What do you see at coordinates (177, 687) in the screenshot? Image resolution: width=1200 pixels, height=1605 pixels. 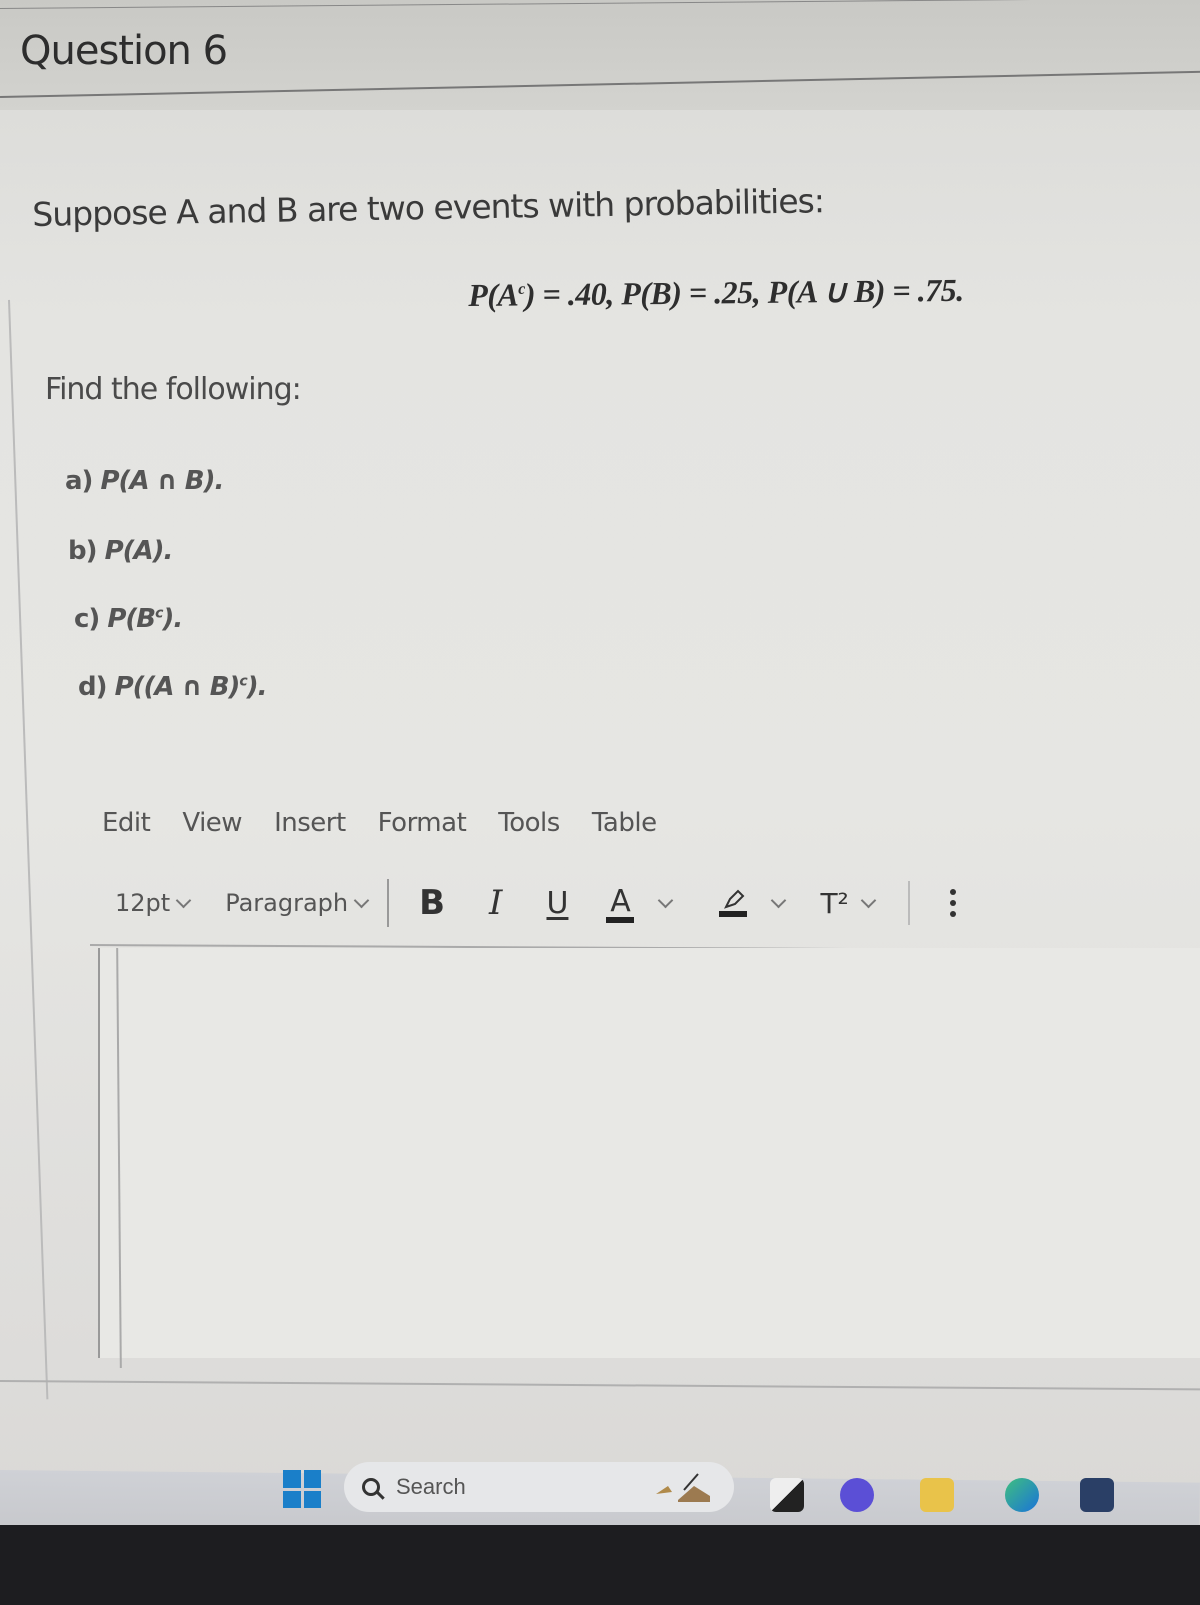 I see `expr-pre: P((A ∩ B)` at bounding box center [177, 687].